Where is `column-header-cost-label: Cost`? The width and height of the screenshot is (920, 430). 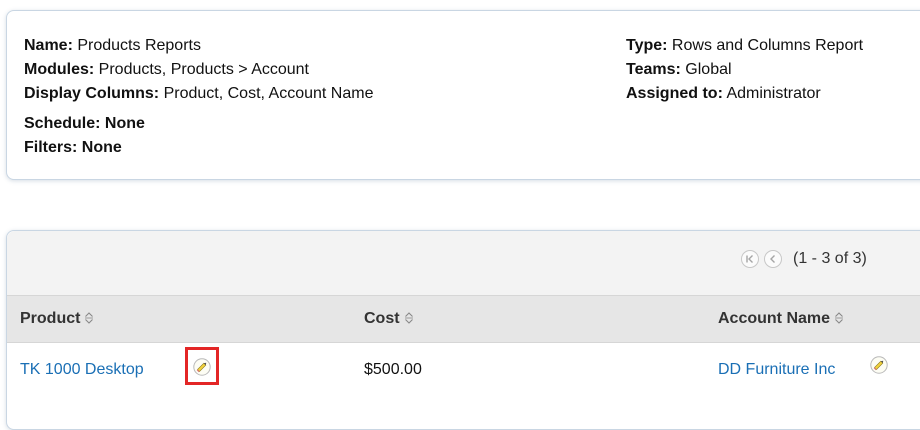
column-header-cost-label: Cost is located at coordinates (382, 318).